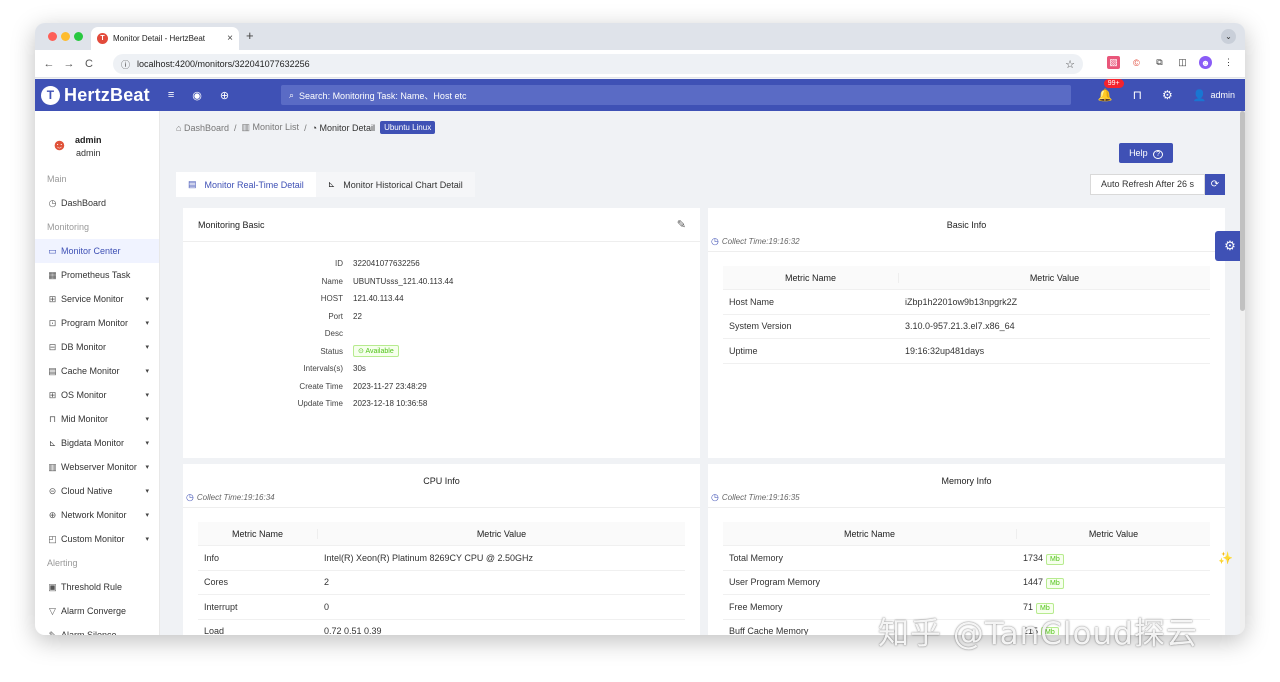 Image resolution: width=1280 pixels, height=682 pixels. I want to click on close-tab-icon: ×, so click(230, 38).